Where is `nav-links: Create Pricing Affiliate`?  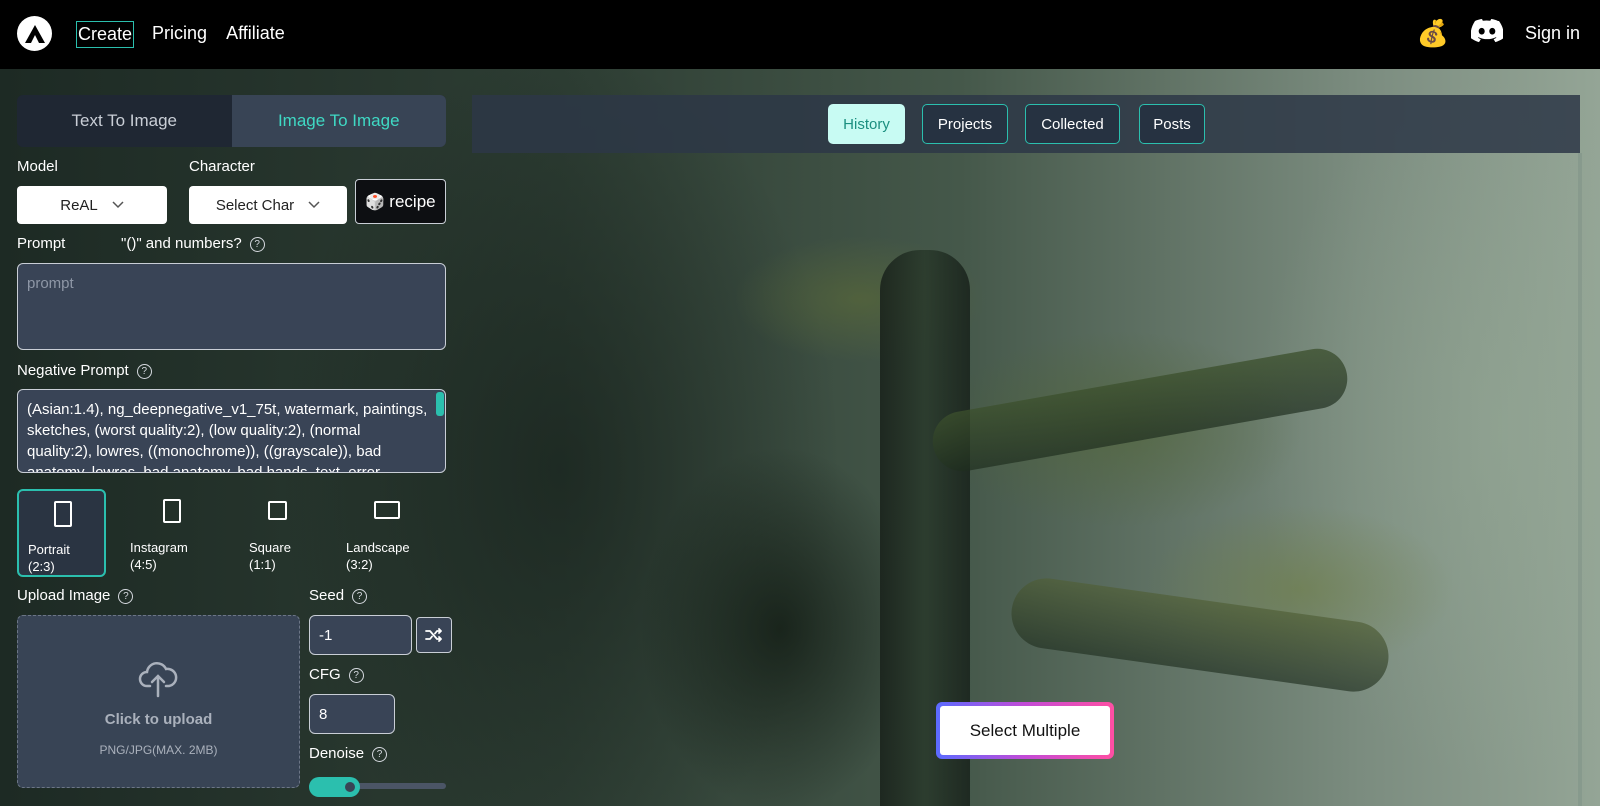 nav-links: Create Pricing Affiliate is located at coordinates (189, 34).